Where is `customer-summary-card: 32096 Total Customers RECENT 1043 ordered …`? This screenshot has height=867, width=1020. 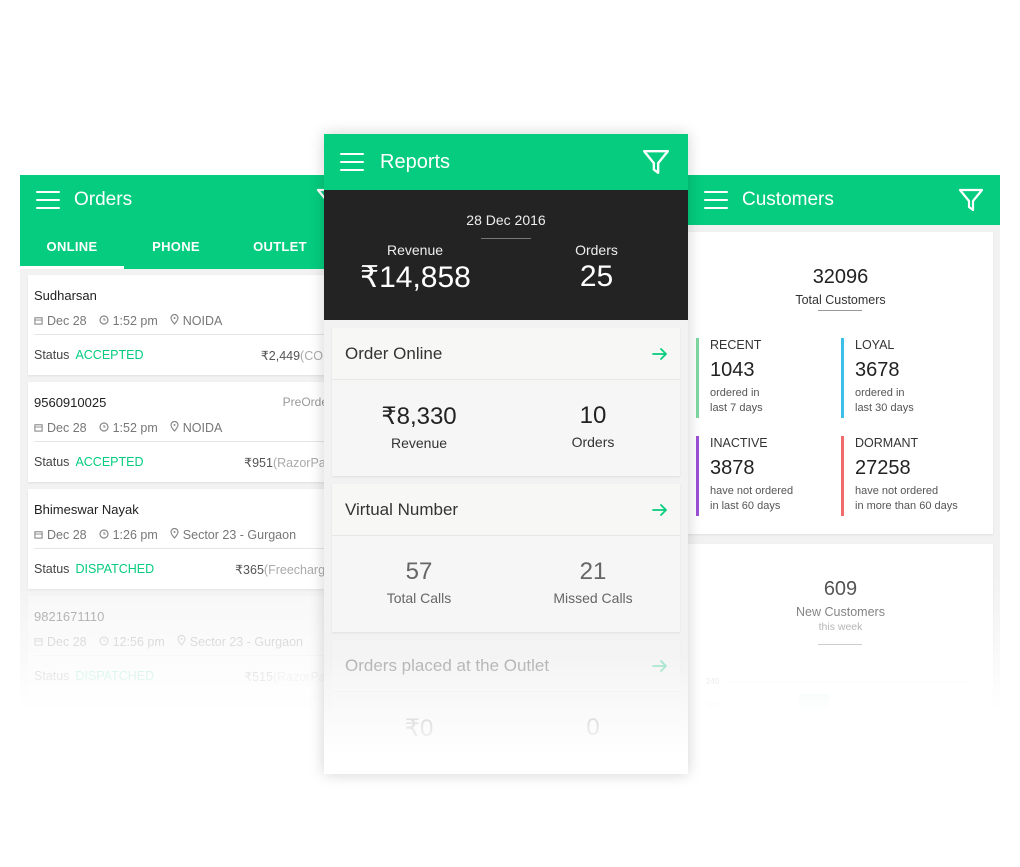 customer-summary-card: 32096 Total Customers RECENT 1043 ordered … is located at coordinates (840, 383).